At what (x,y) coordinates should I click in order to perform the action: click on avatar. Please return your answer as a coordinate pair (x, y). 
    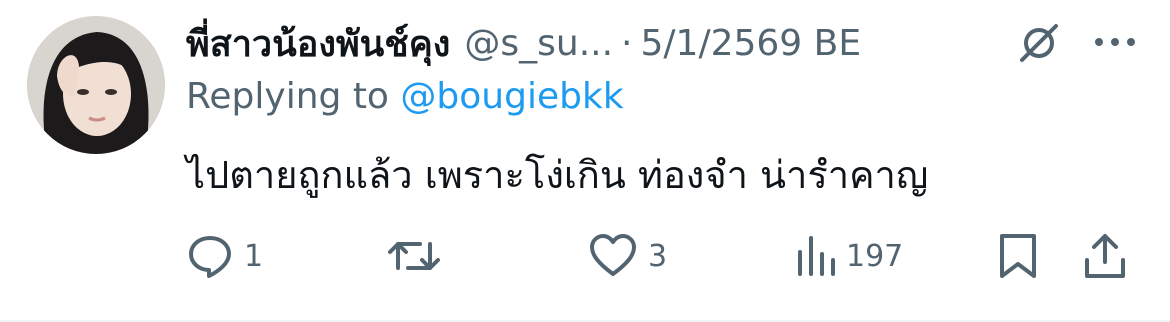
    Looking at the image, I should click on (96, 85).